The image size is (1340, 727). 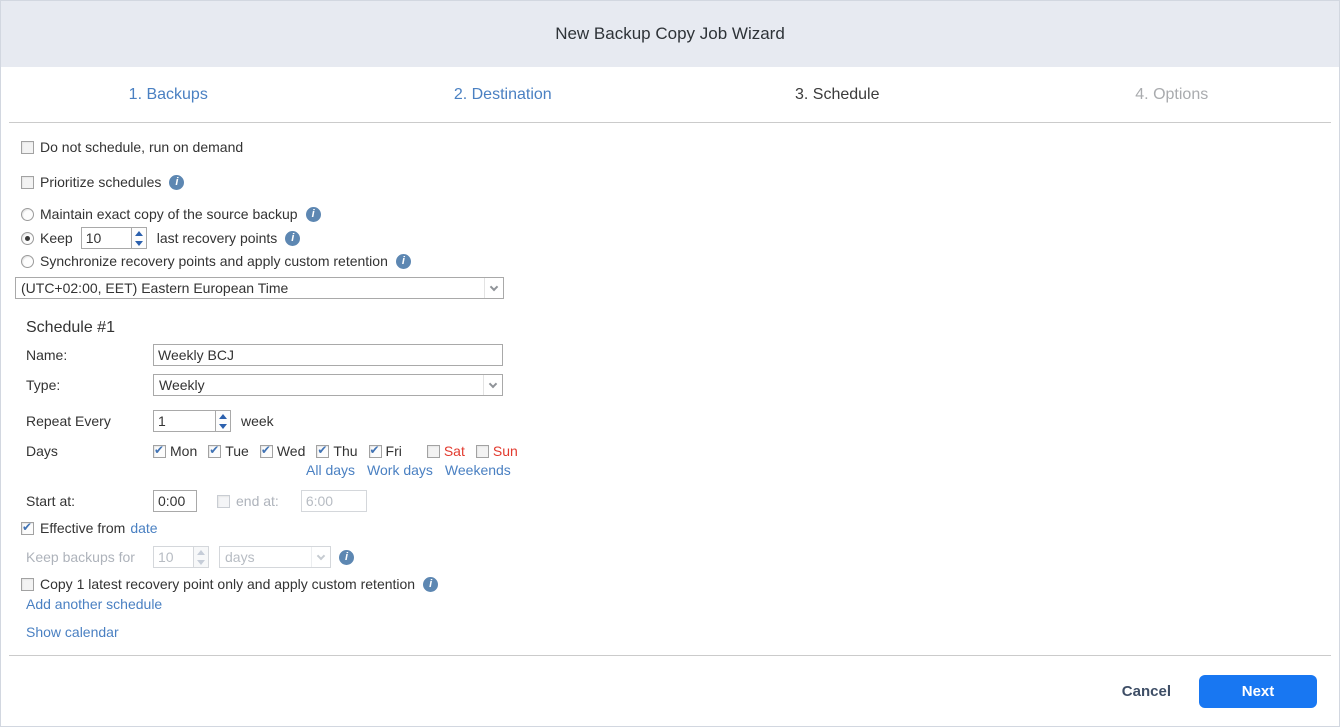 What do you see at coordinates (56, 238) in the screenshot?
I see `keep-points-prefix: Keep` at bounding box center [56, 238].